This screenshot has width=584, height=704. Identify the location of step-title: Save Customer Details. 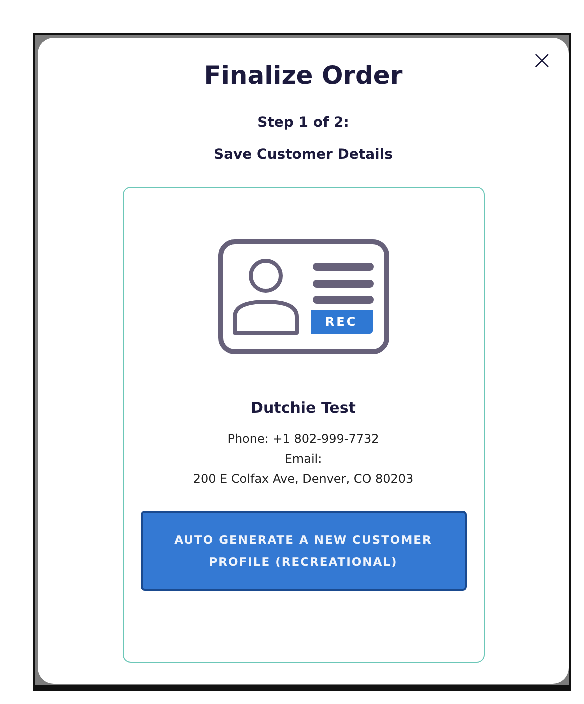
(303, 155).